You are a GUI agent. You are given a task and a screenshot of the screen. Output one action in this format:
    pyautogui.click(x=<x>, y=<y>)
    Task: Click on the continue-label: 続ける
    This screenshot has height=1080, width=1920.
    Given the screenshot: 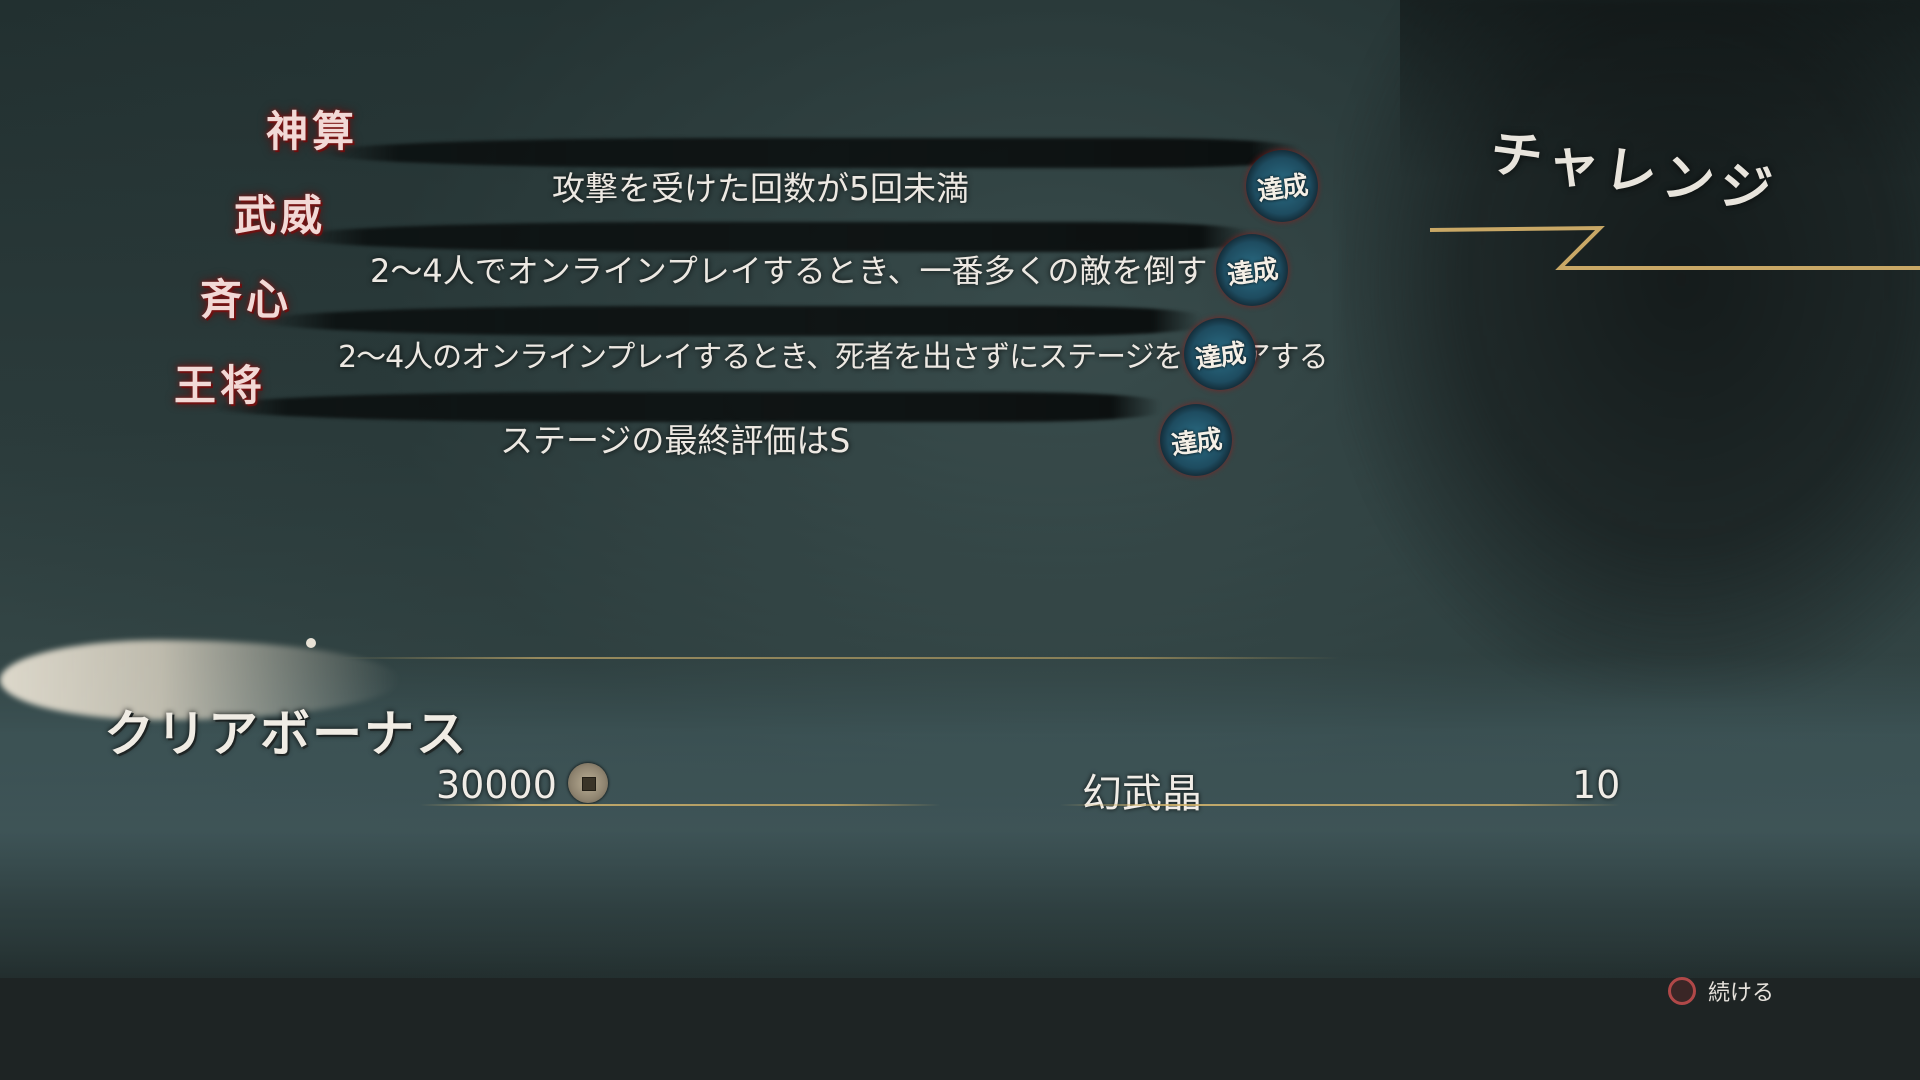 What is the action you would take?
    pyautogui.click(x=1741, y=993)
    